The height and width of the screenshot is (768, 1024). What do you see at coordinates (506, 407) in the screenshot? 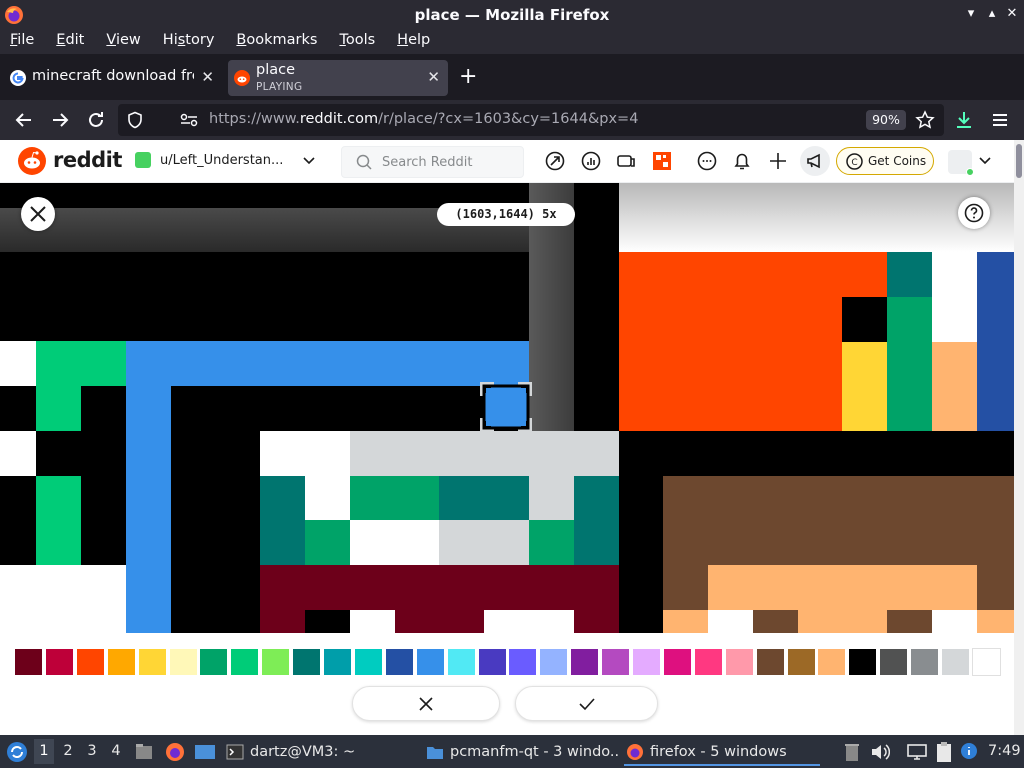
I see `pixel-selection-reticle` at bounding box center [506, 407].